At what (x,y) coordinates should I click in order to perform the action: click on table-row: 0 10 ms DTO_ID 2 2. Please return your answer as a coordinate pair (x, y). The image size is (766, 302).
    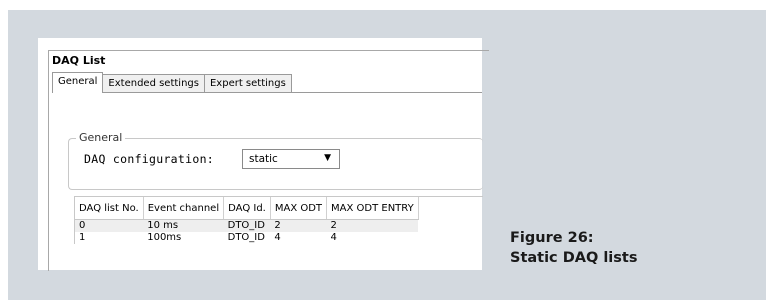
    Looking at the image, I should click on (247, 225).